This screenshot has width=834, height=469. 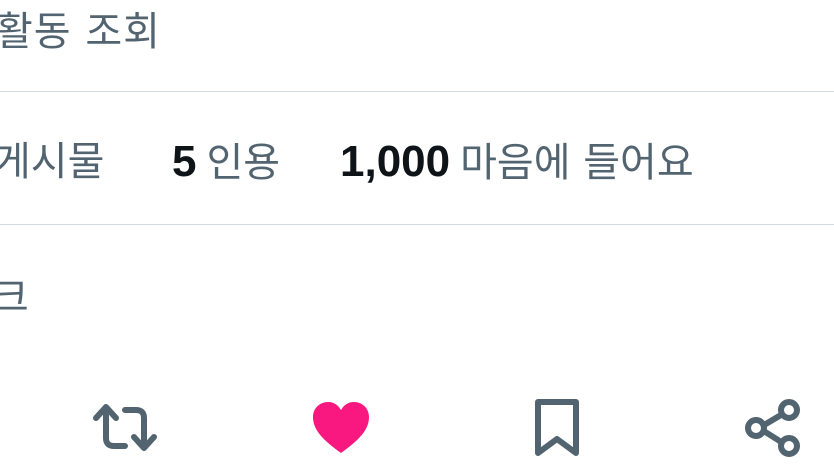 I want to click on view-activity-label: 활동 조회, so click(x=80, y=32).